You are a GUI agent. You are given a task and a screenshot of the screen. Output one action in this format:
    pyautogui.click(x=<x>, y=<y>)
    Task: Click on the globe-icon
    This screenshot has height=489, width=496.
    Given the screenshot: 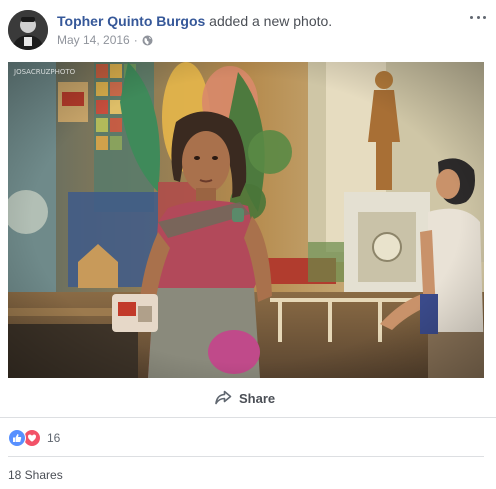 What is the action you would take?
    pyautogui.click(x=147, y=40)
    